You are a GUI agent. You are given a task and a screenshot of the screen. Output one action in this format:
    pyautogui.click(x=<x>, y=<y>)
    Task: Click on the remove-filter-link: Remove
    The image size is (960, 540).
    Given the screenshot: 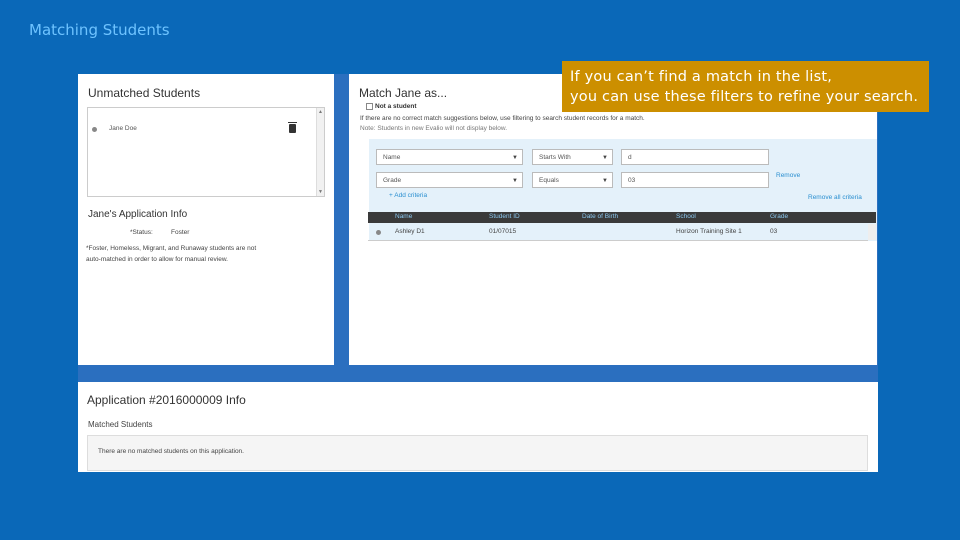 What is the action you would take?
    pyautogui.click(x=788, y=175)
    